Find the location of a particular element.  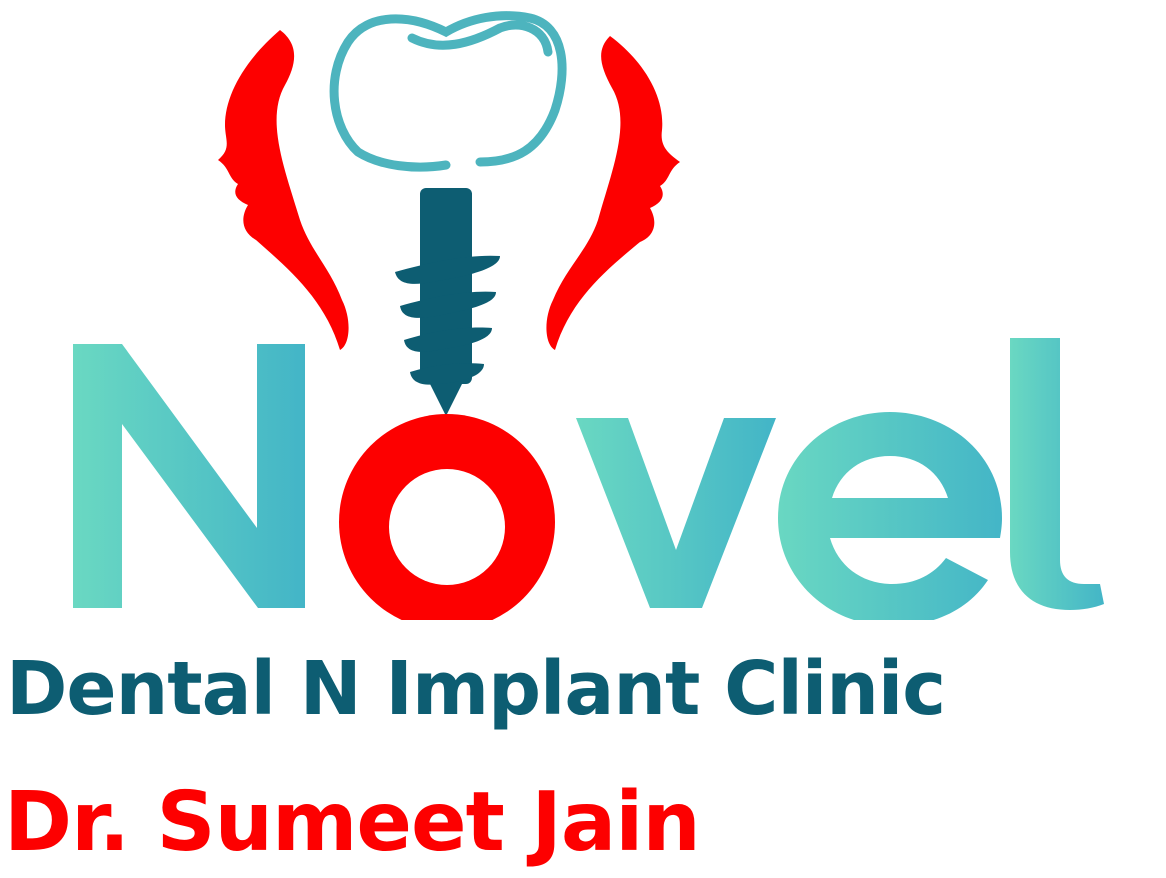

tooth-crown-icon is located at coordinates (448, 91).